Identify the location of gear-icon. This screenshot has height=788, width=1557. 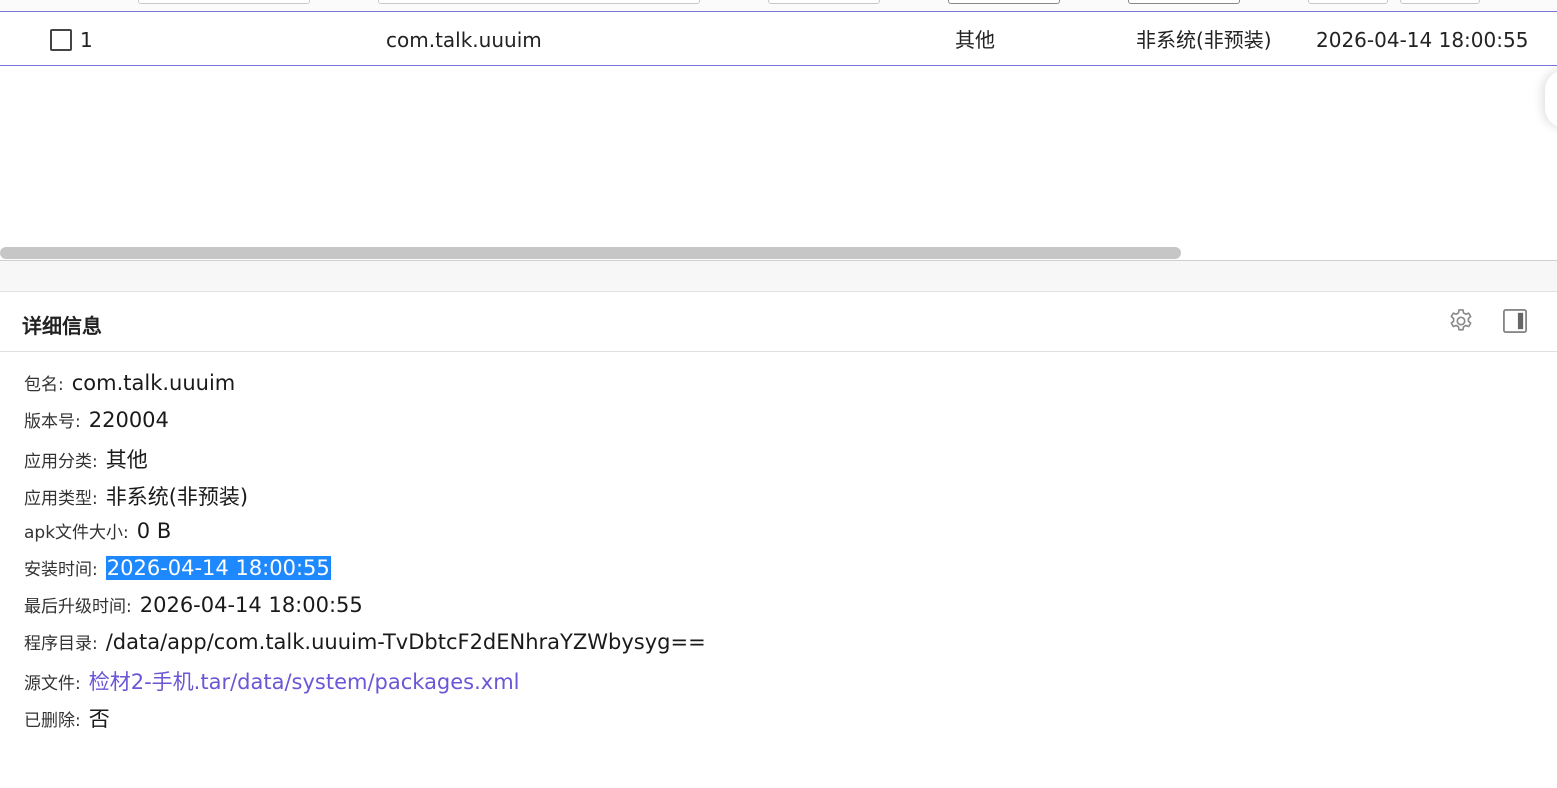
(1461, 321).